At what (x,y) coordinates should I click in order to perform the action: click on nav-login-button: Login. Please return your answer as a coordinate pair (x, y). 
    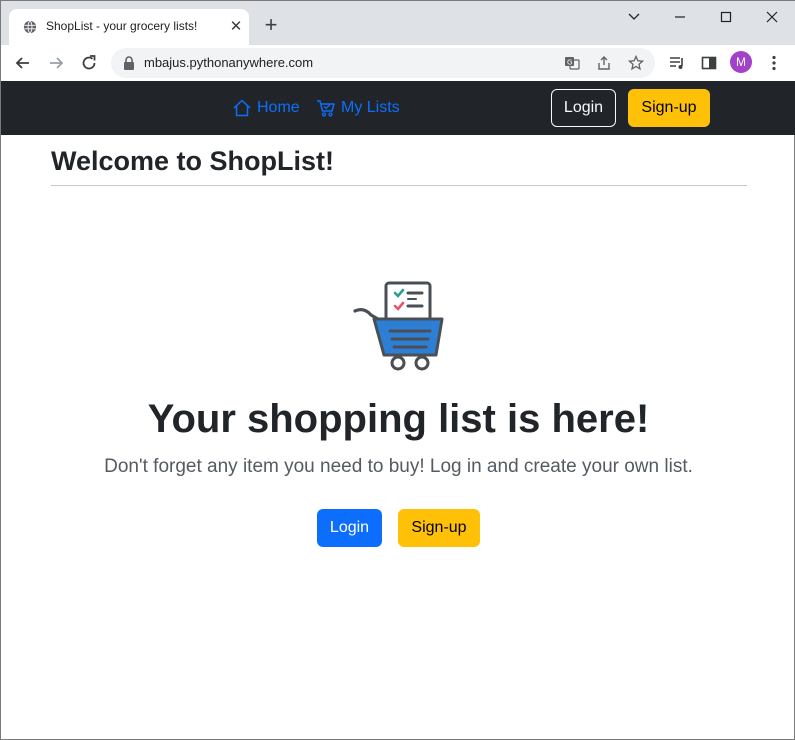
    Looking at the image, I should click on (583, 108).